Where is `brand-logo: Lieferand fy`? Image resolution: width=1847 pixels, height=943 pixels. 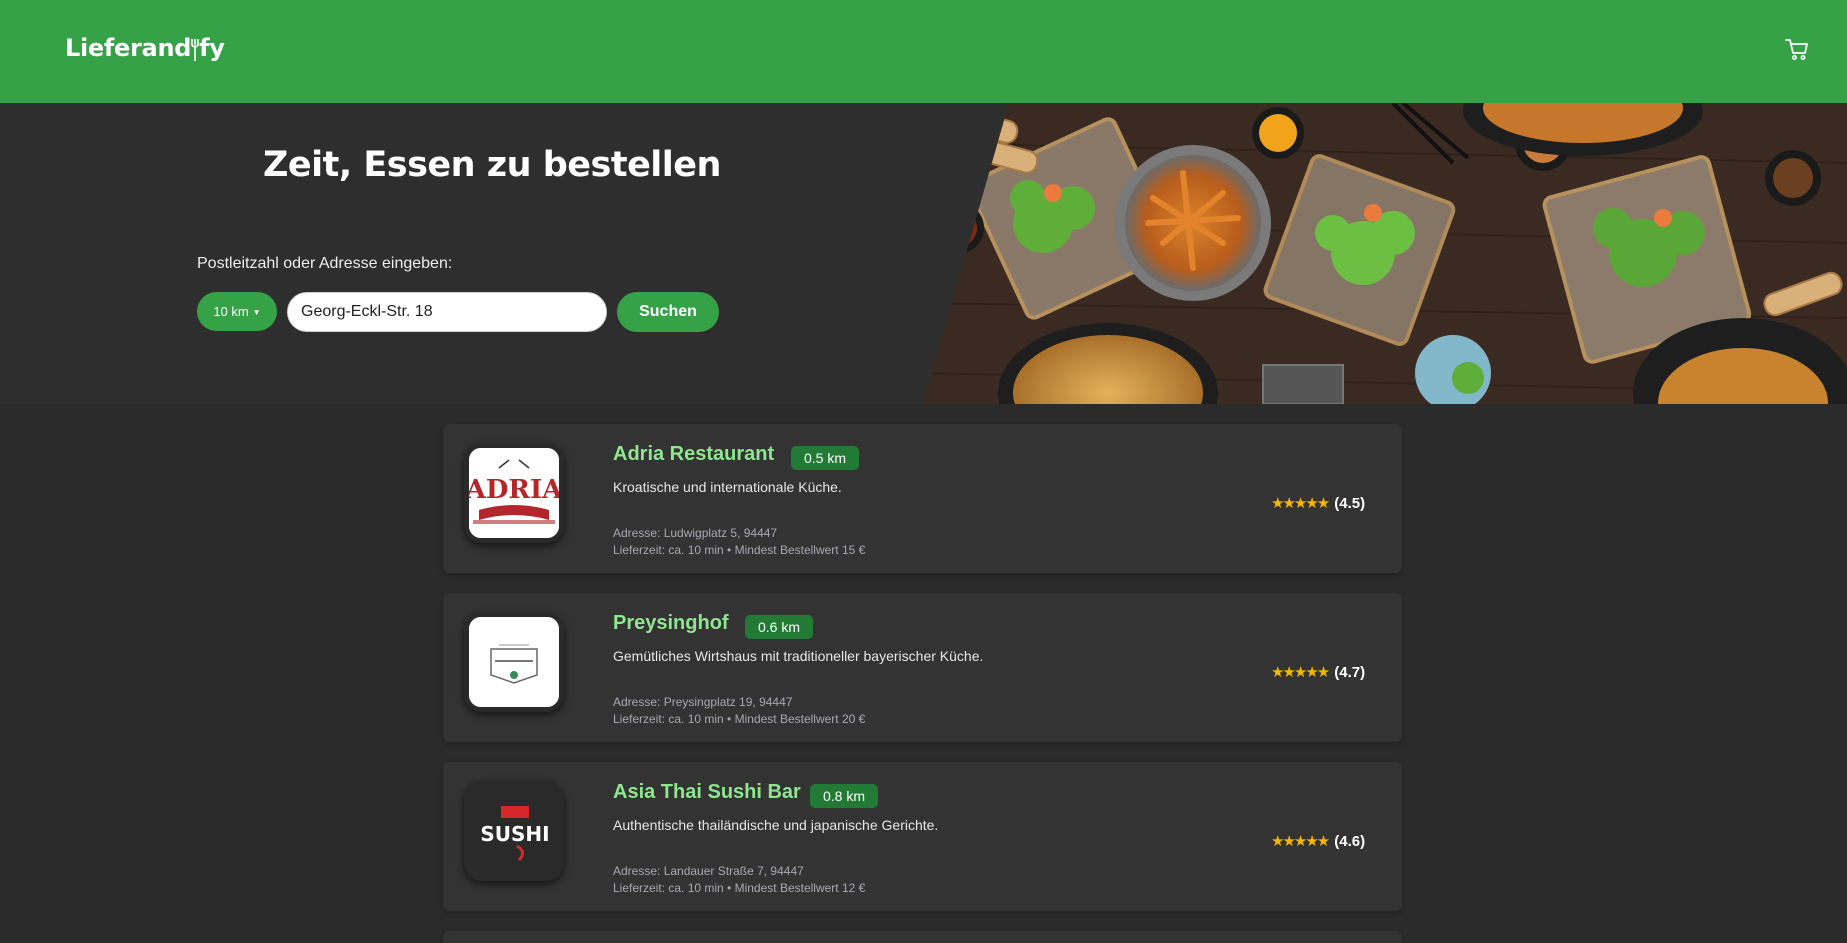
brand-logo: Lieferand fy is located at coordinates (145, 48).